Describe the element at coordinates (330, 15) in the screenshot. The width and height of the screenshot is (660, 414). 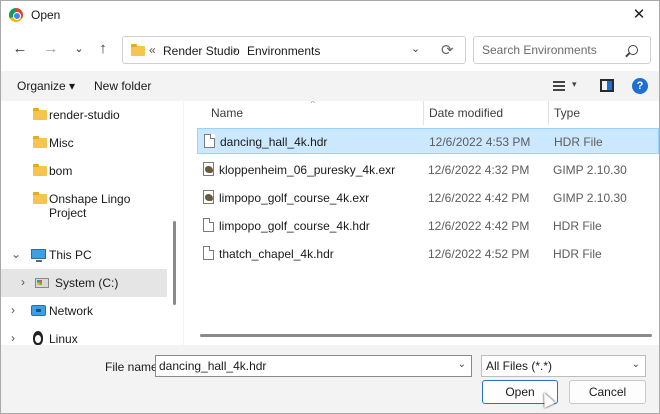
I see `title-bar: Open ✕` at that location.